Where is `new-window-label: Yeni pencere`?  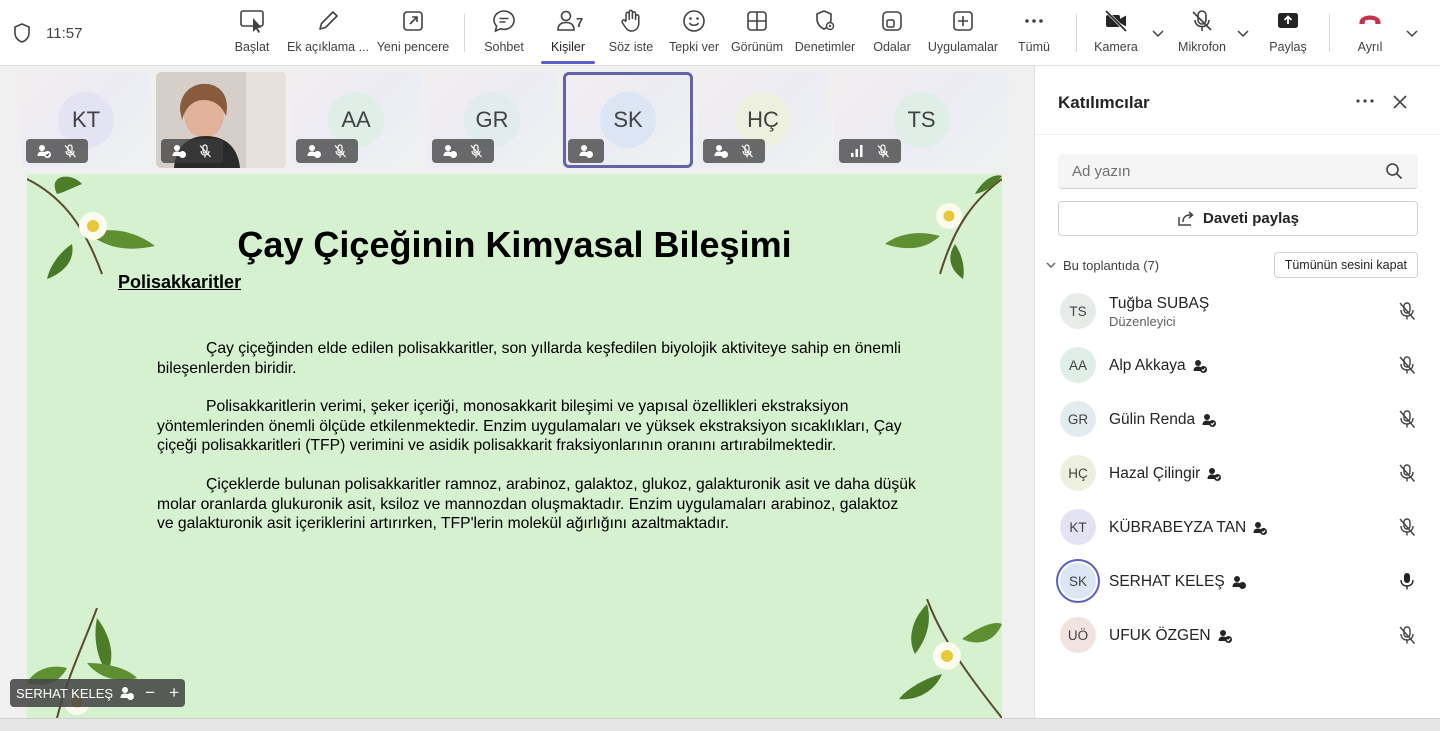 new-window-label: Yeni pencere is located at coordinates (413, 47).